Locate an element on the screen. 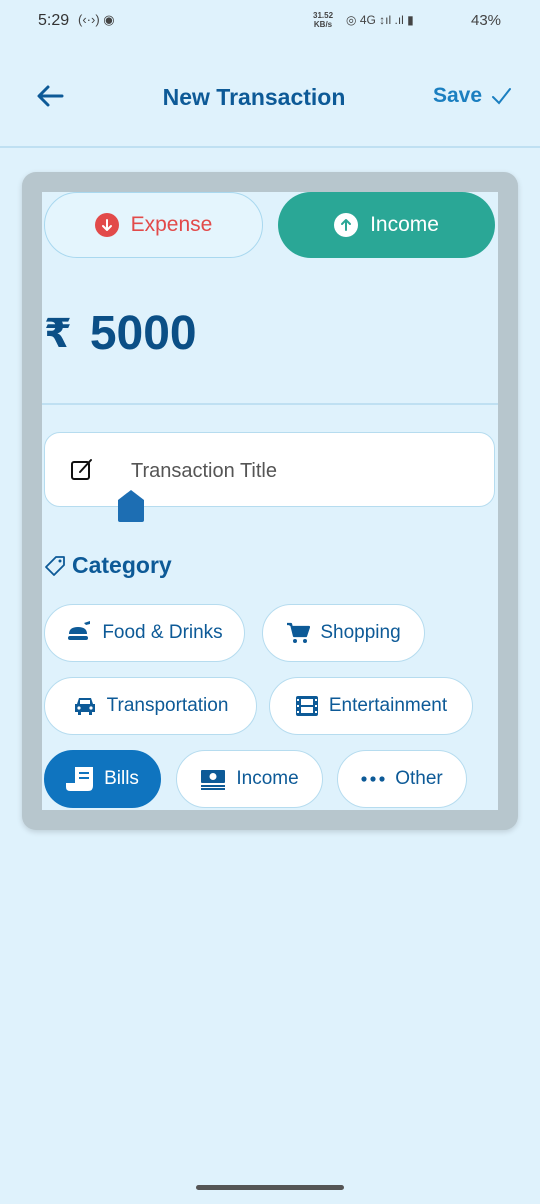 Image resolution: width=540 pixels, height=1204 pixels. category-chip-income: Income is located at coordinates (249, 779).